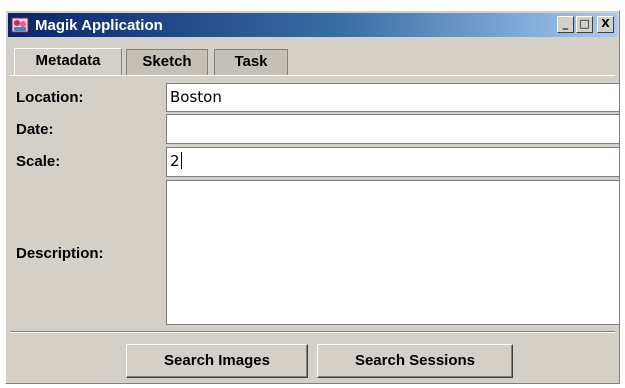 The height and width of the screenshot is (388, 625). I want to click on tab-sketch: Sketch, so click(167, 62).